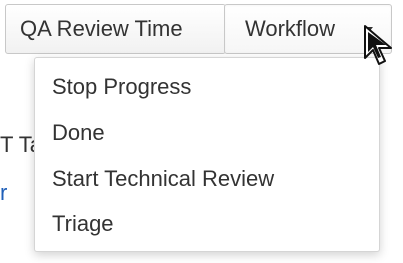 Image resolution: width=403 pixels, height=263 pixels. What do you see at coordinates (17, 144) in the screenshot?
I see `background-fragment-text: T Ta` at bounding box center [17, 144].